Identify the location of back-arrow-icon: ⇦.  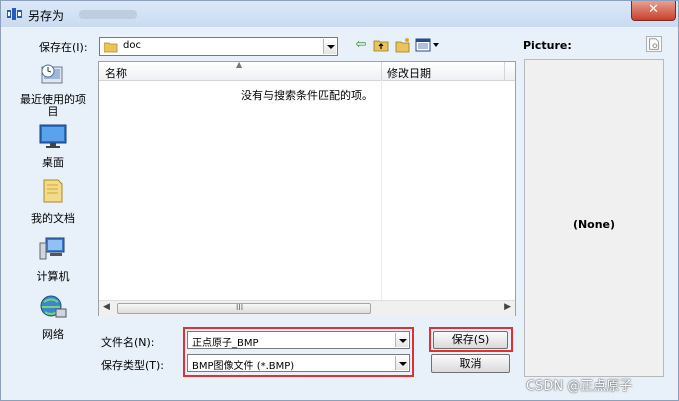
(361, 45).